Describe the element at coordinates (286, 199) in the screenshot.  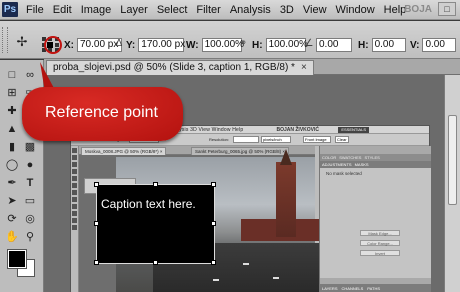
I see `spasskaya-tower` at that location.